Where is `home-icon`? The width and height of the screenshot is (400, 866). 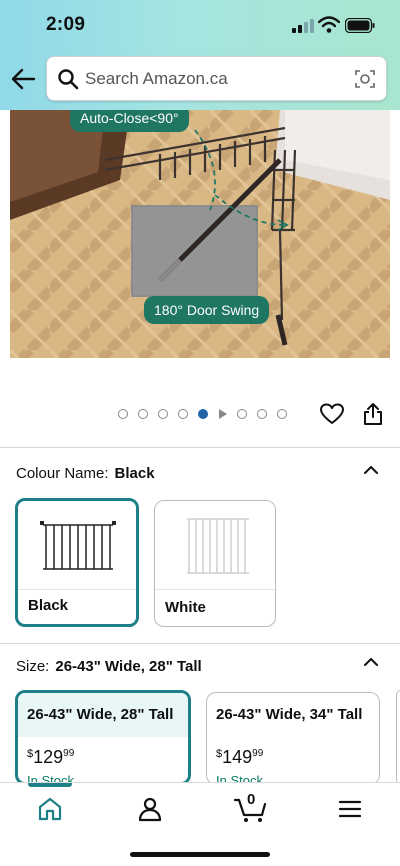
home-icon is located at coordinates (50, 809).